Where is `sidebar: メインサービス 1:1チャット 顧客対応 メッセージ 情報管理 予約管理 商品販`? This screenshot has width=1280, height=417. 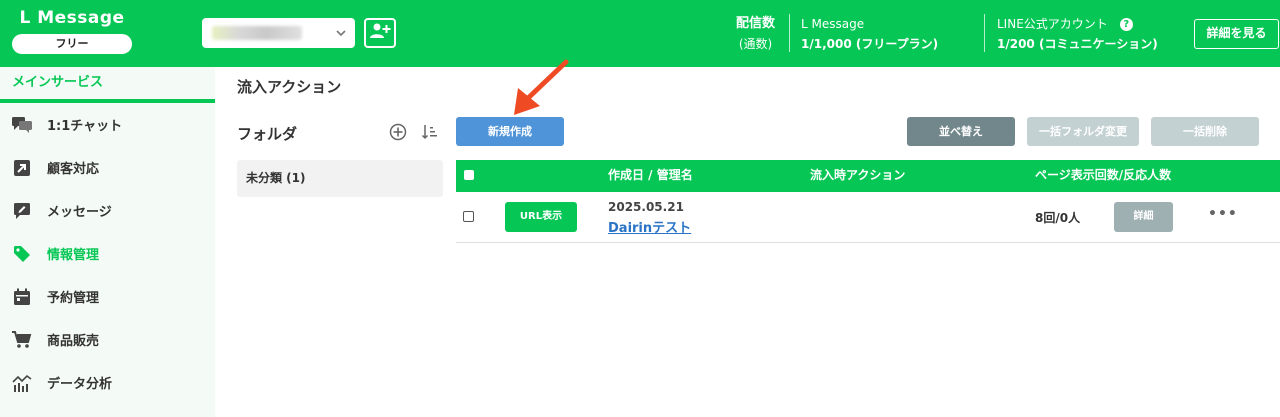 sidebar: メインサービス 1:1チャット 顧客対応 メッセージ 情報管理 予約管理 商品販 is located at coordinates (107, 242).